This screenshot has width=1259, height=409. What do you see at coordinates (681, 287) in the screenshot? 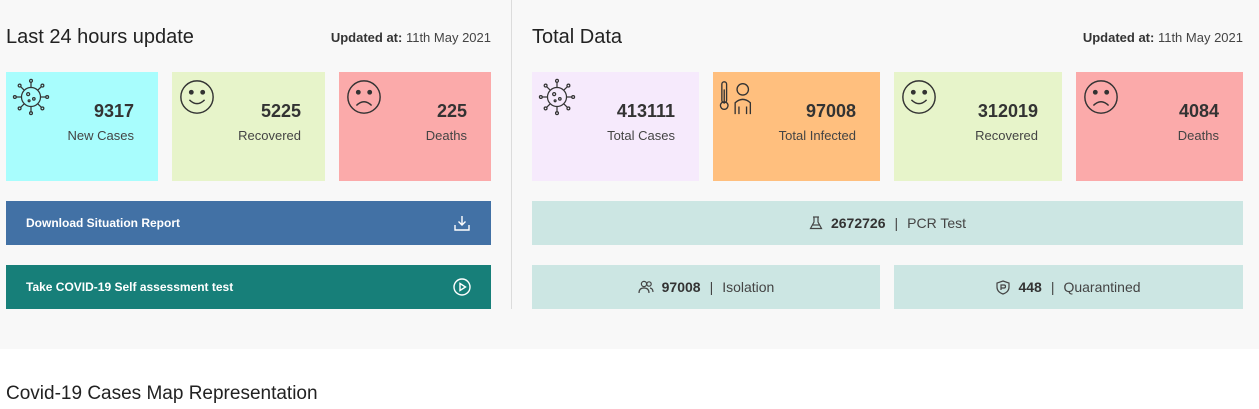
I see `isolation-value: 97008` at bounding box center [681, 287].